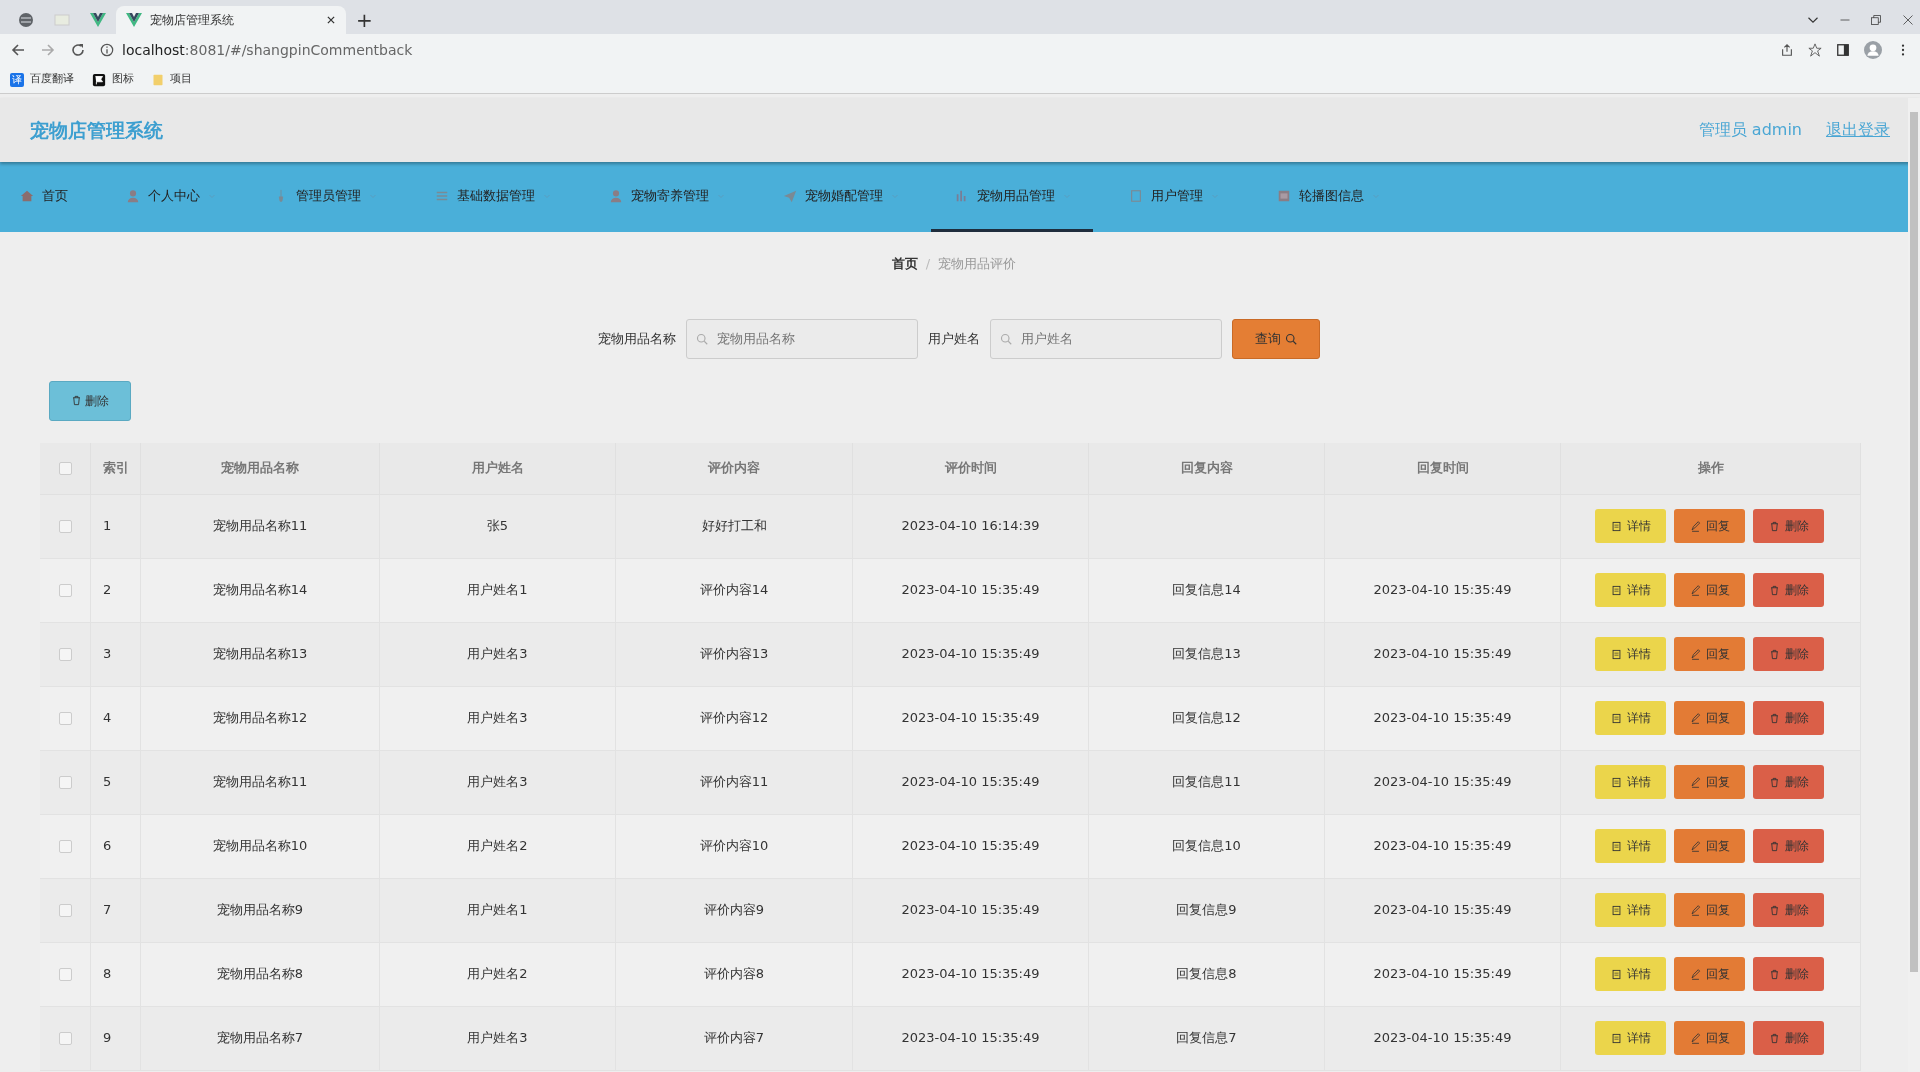 The image size is (1920, 1072). What do you see at coordinates (734, 590) in the screenshot?
I see `table-cell: 评价内容14` at bounding box center [734, 590].